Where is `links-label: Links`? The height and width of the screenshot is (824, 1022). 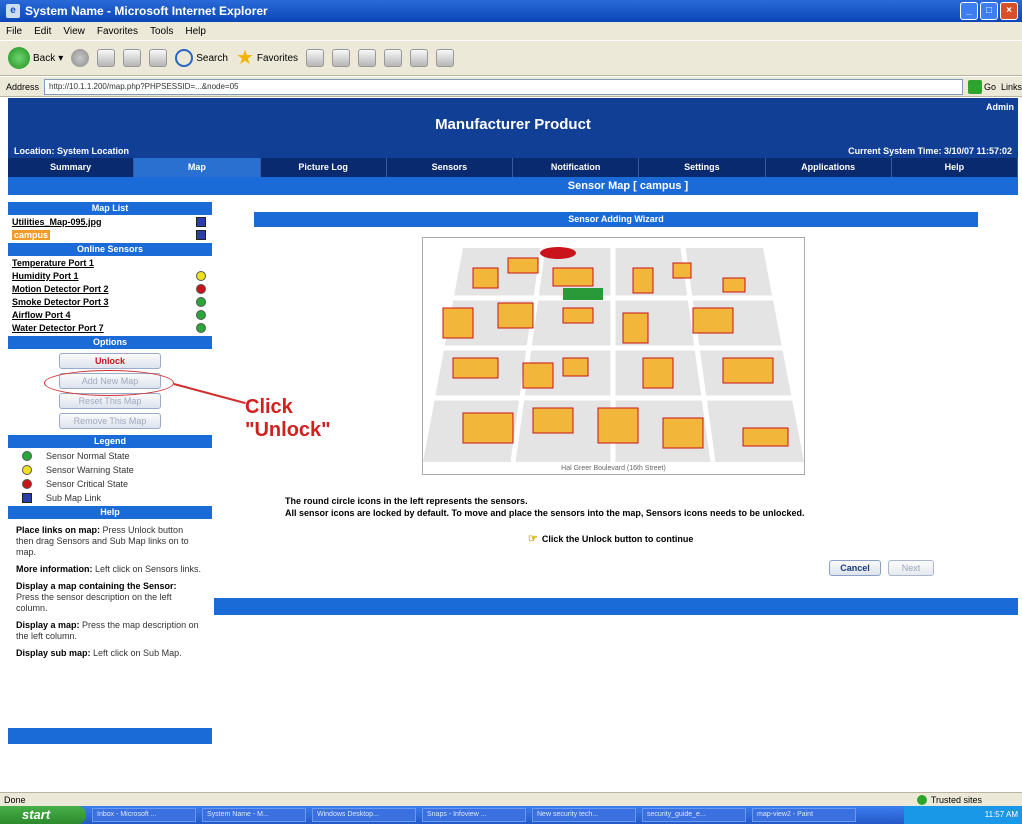
links-label: Links is located at coordinates (1011, 87).